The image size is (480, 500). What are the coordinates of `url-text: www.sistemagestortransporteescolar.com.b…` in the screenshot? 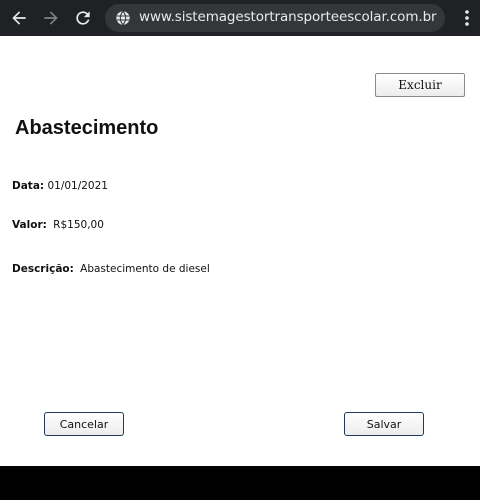 It's located at (288, 17).